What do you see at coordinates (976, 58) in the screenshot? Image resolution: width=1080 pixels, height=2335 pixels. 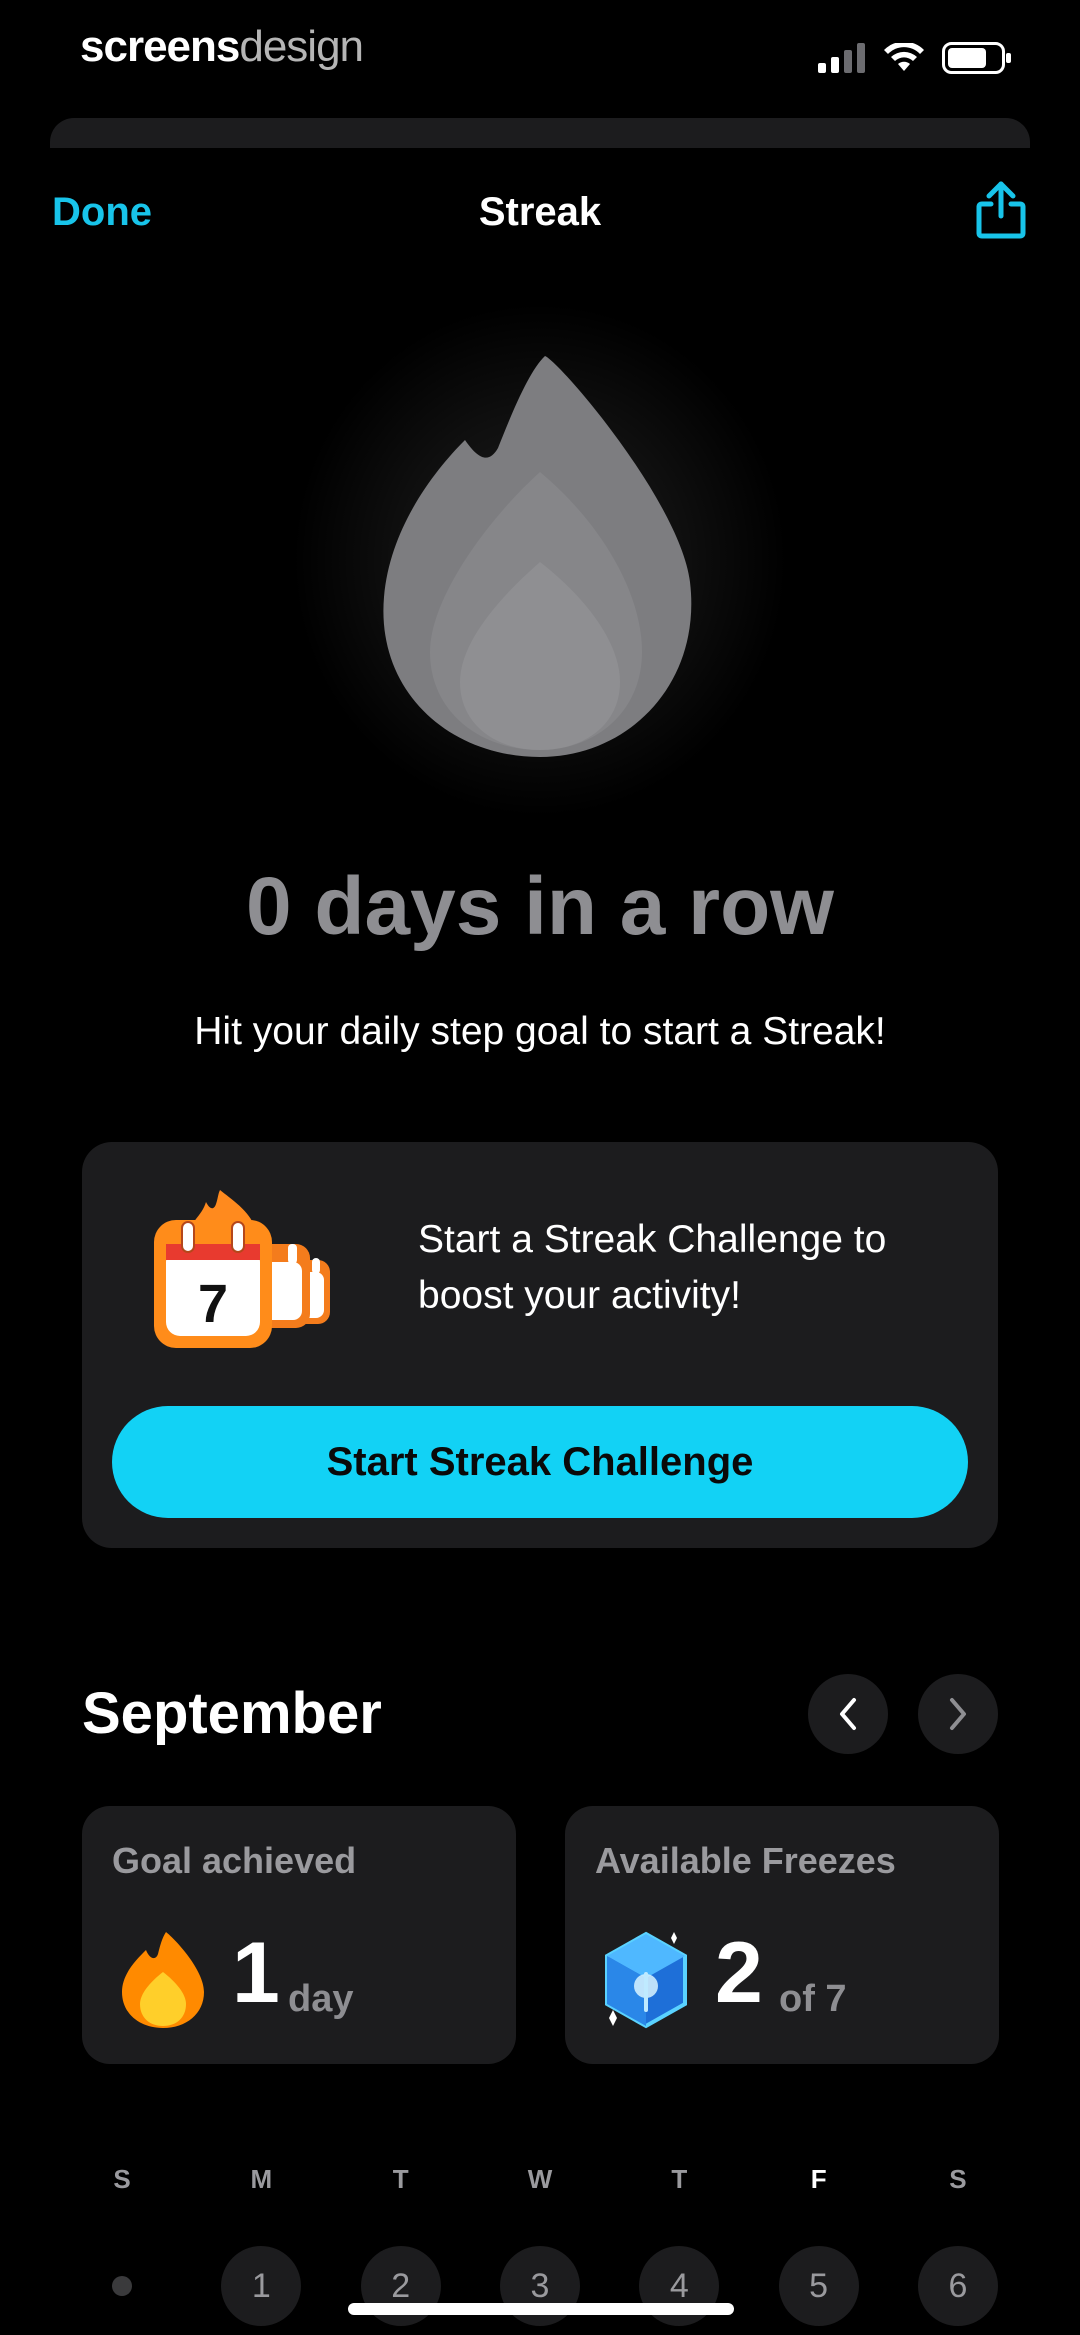 I see `battery-icon` at bounding box center [976, 58].